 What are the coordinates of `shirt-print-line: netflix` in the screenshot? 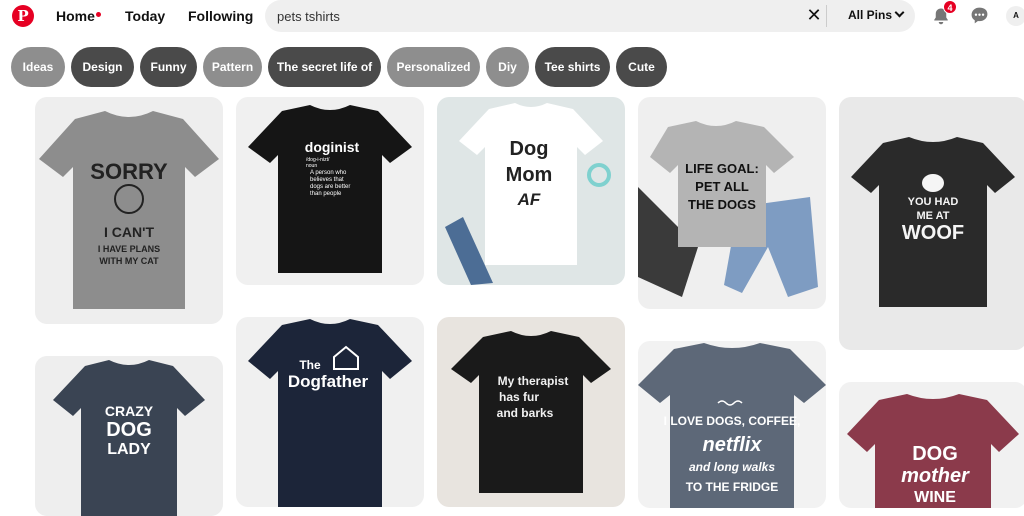 It's located at (733, 445).